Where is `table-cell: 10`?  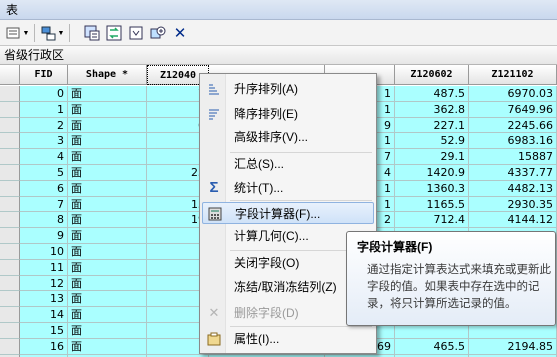
table-cell: 10 is located at coordinates (44, 252).